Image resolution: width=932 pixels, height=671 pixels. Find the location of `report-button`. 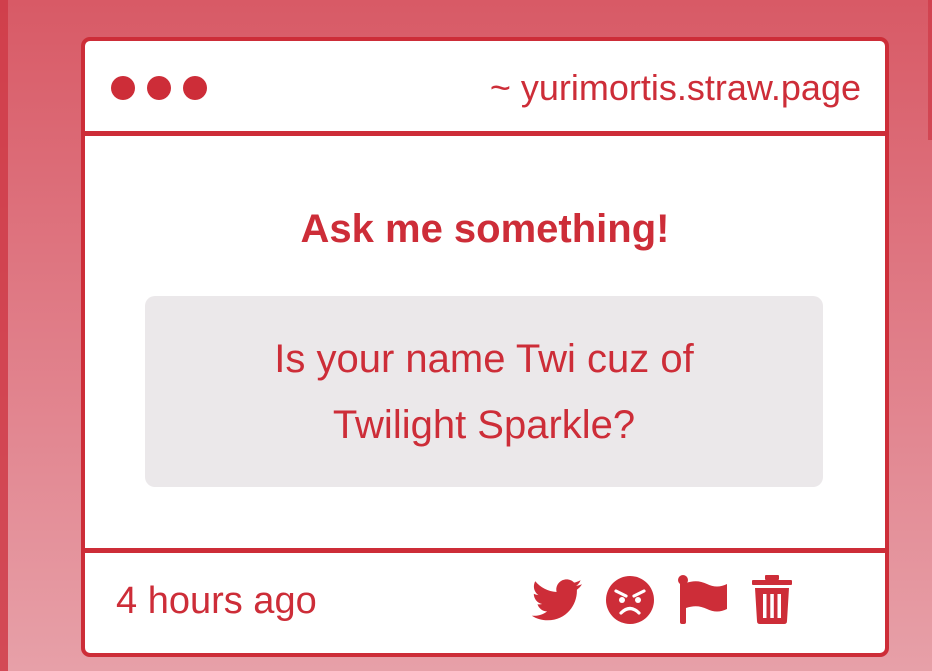

report-button is located at coordinates (703, 600).